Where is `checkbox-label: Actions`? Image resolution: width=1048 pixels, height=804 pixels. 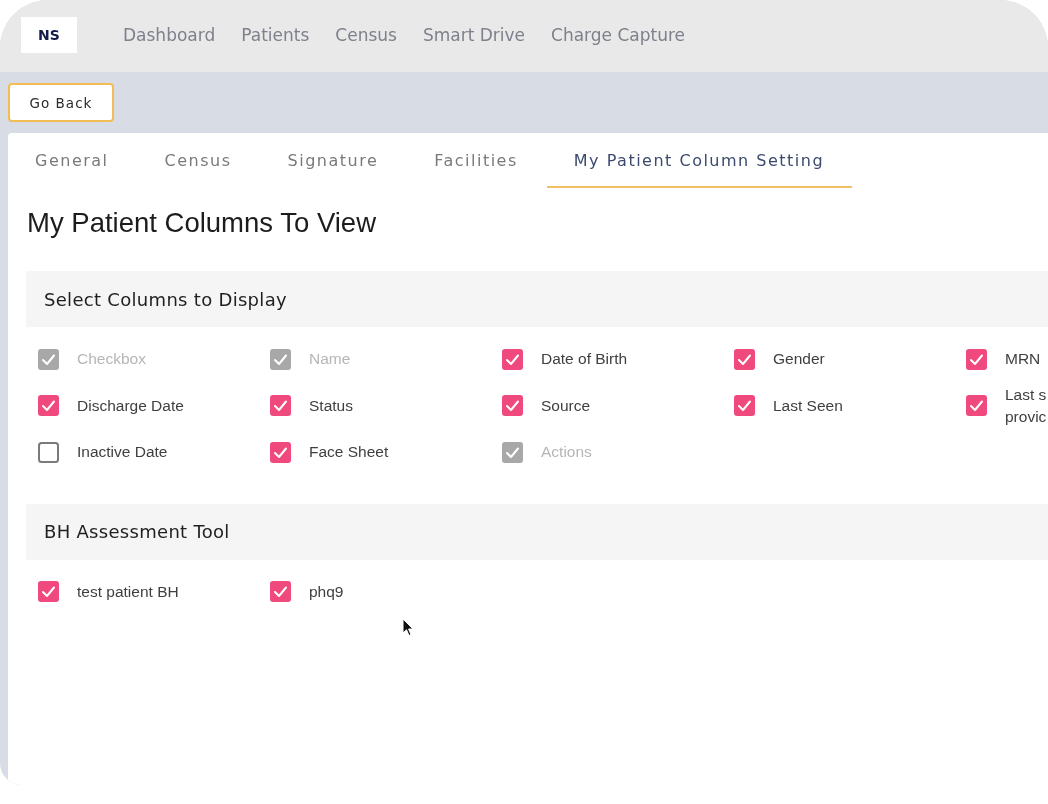
checkbox-label: Actions is located at coordinates (566, 452).